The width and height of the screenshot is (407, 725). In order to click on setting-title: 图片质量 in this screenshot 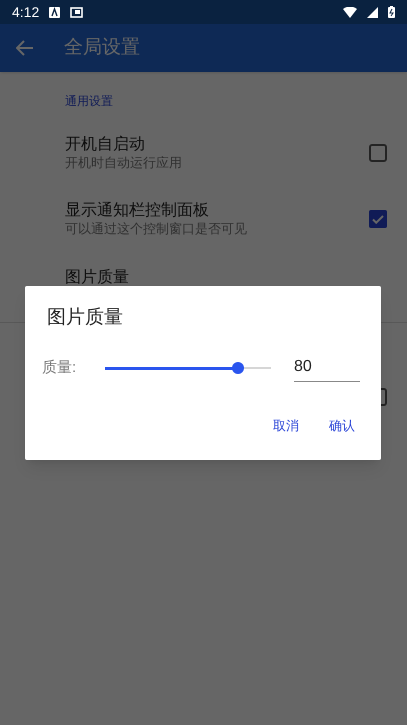, I will do `click(97, 278)`.